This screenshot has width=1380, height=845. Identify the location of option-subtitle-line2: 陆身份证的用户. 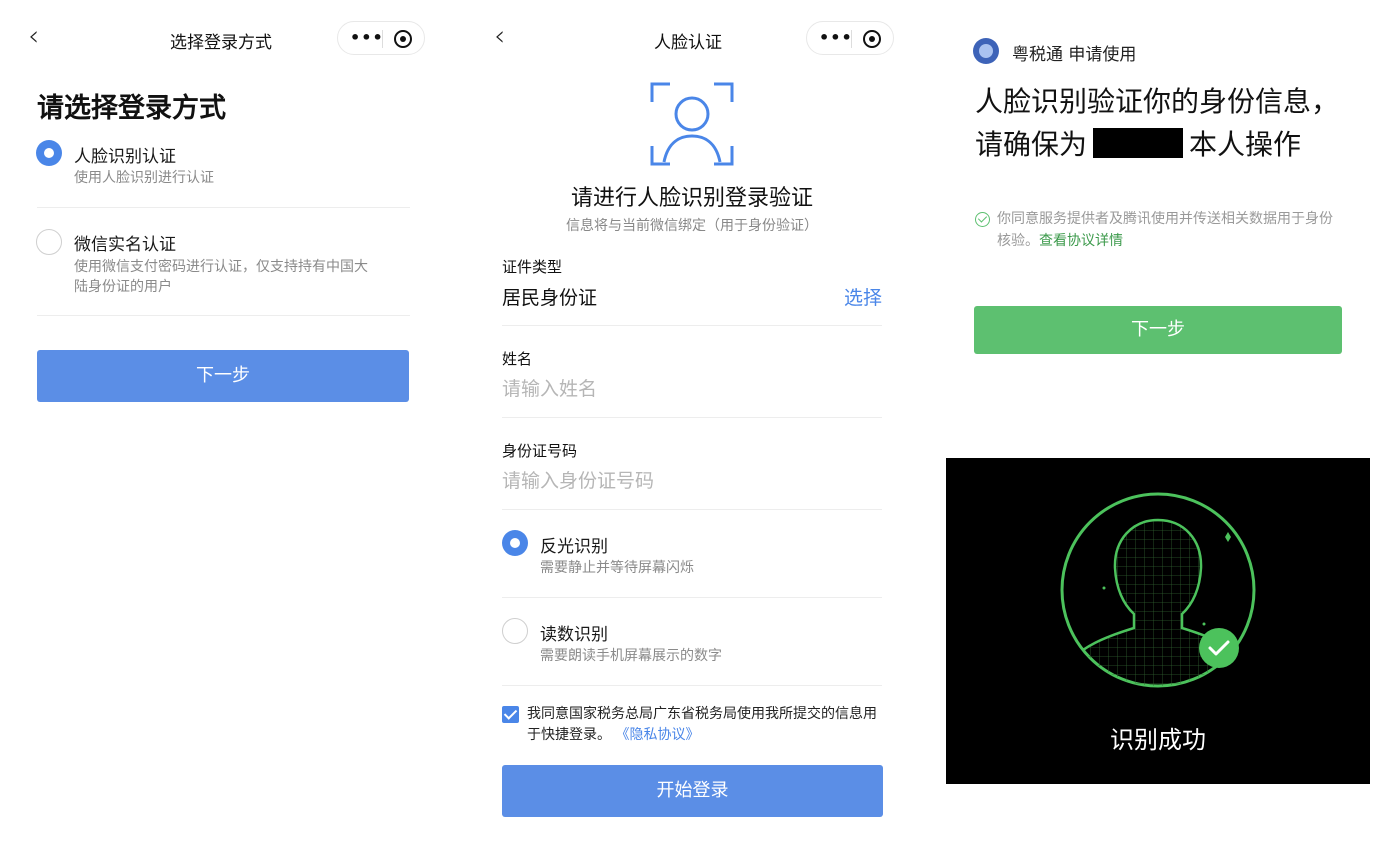
(123, 287).